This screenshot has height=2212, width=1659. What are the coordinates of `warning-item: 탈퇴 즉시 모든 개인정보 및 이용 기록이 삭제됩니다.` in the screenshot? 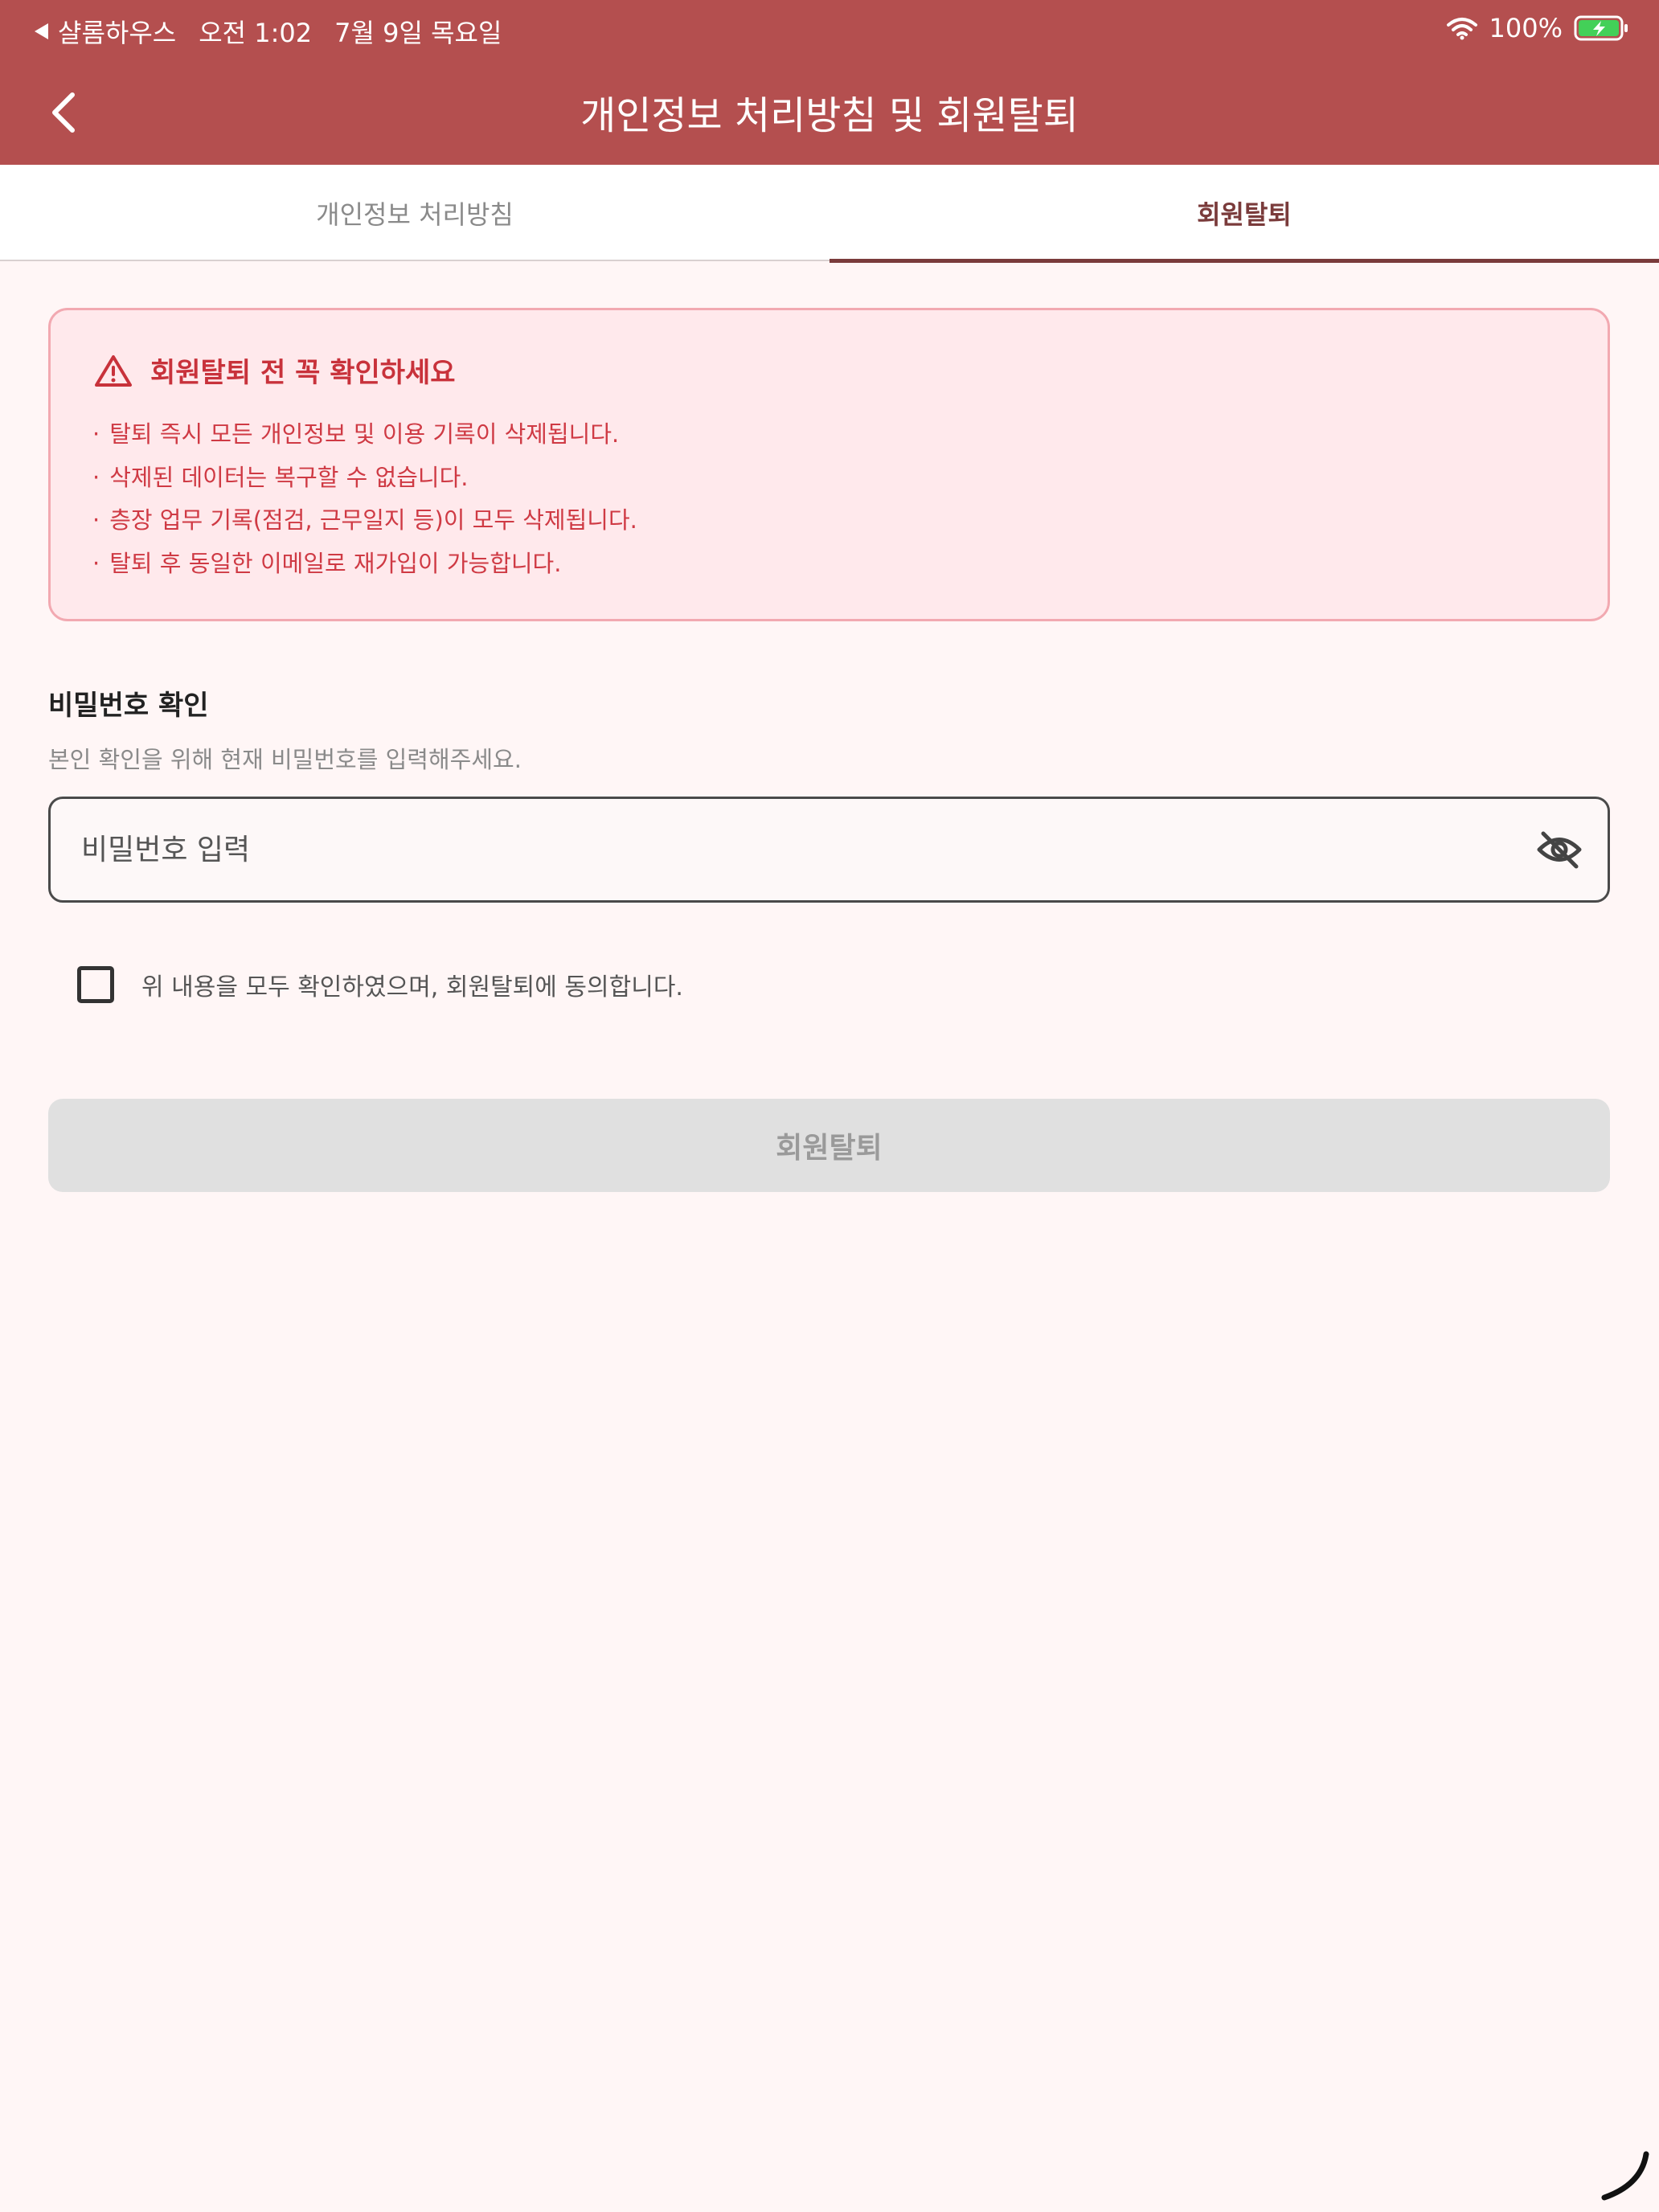 It's located at (364, 435).